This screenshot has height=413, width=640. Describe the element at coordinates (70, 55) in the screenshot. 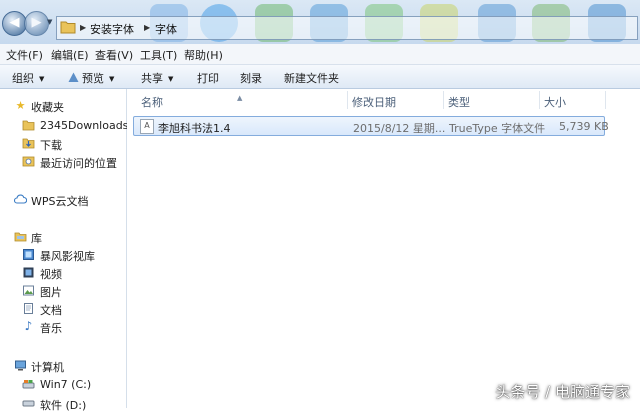

I see `menu-edit: 编辑(E)` at that location.